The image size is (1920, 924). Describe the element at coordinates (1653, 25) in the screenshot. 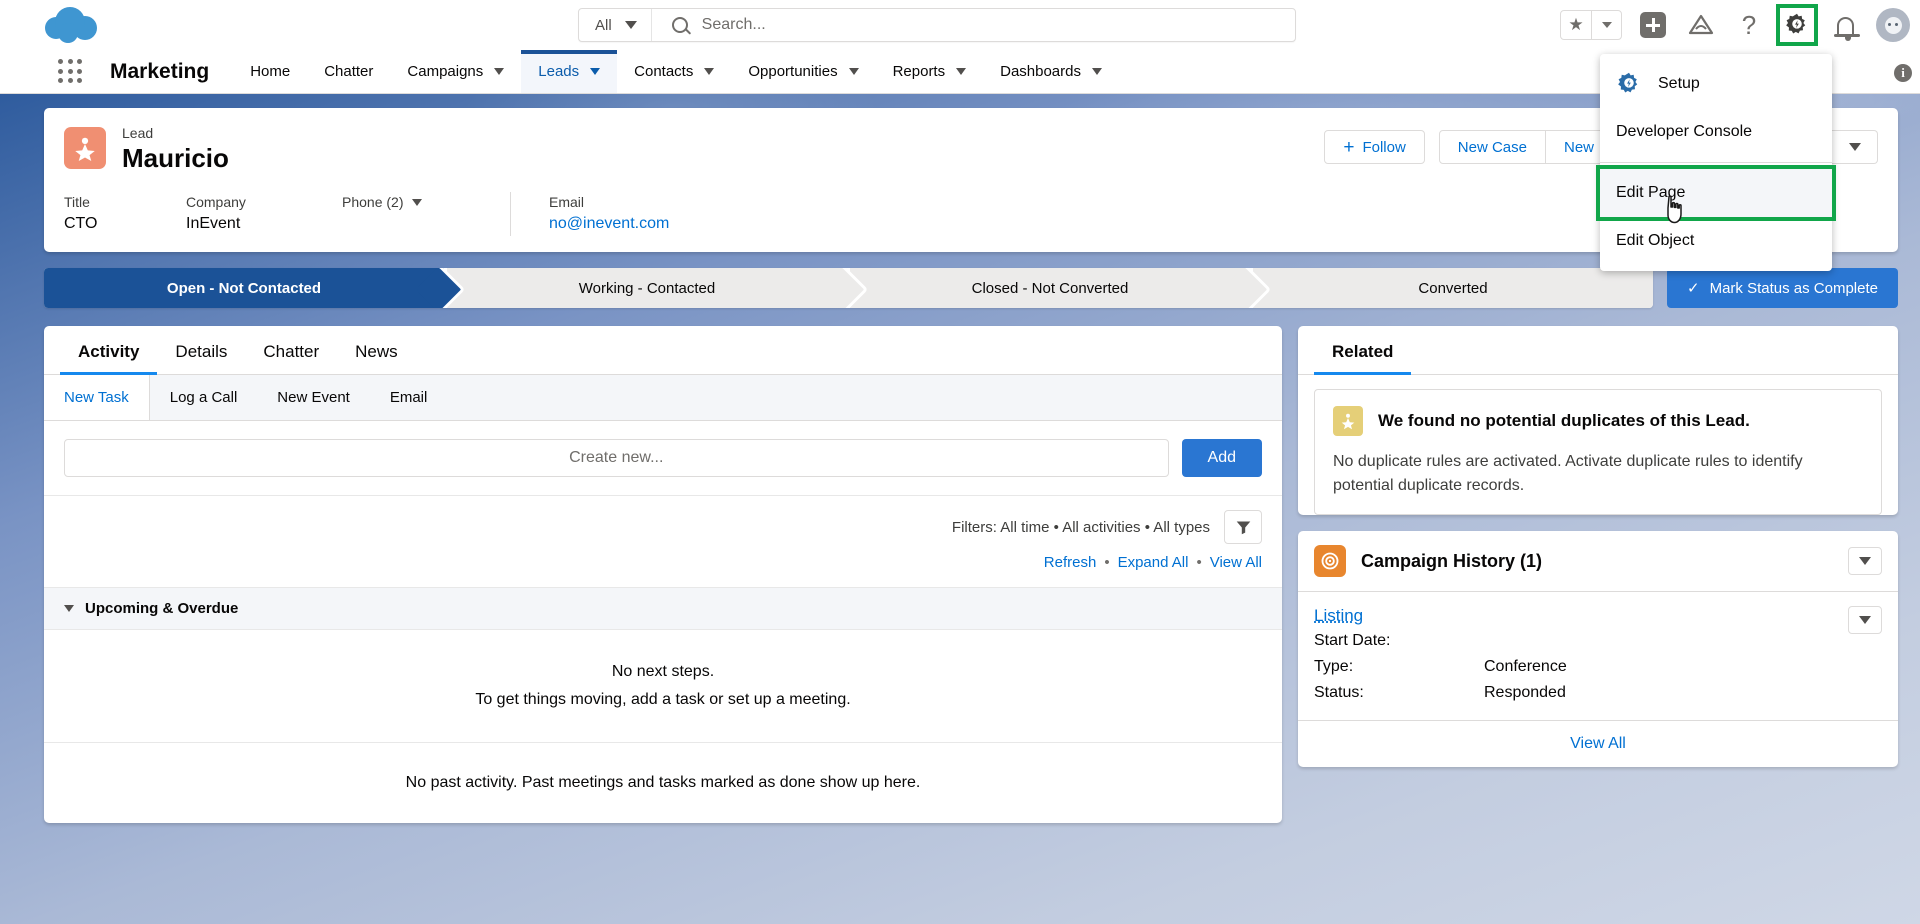

I see `plus-icon` at that location.